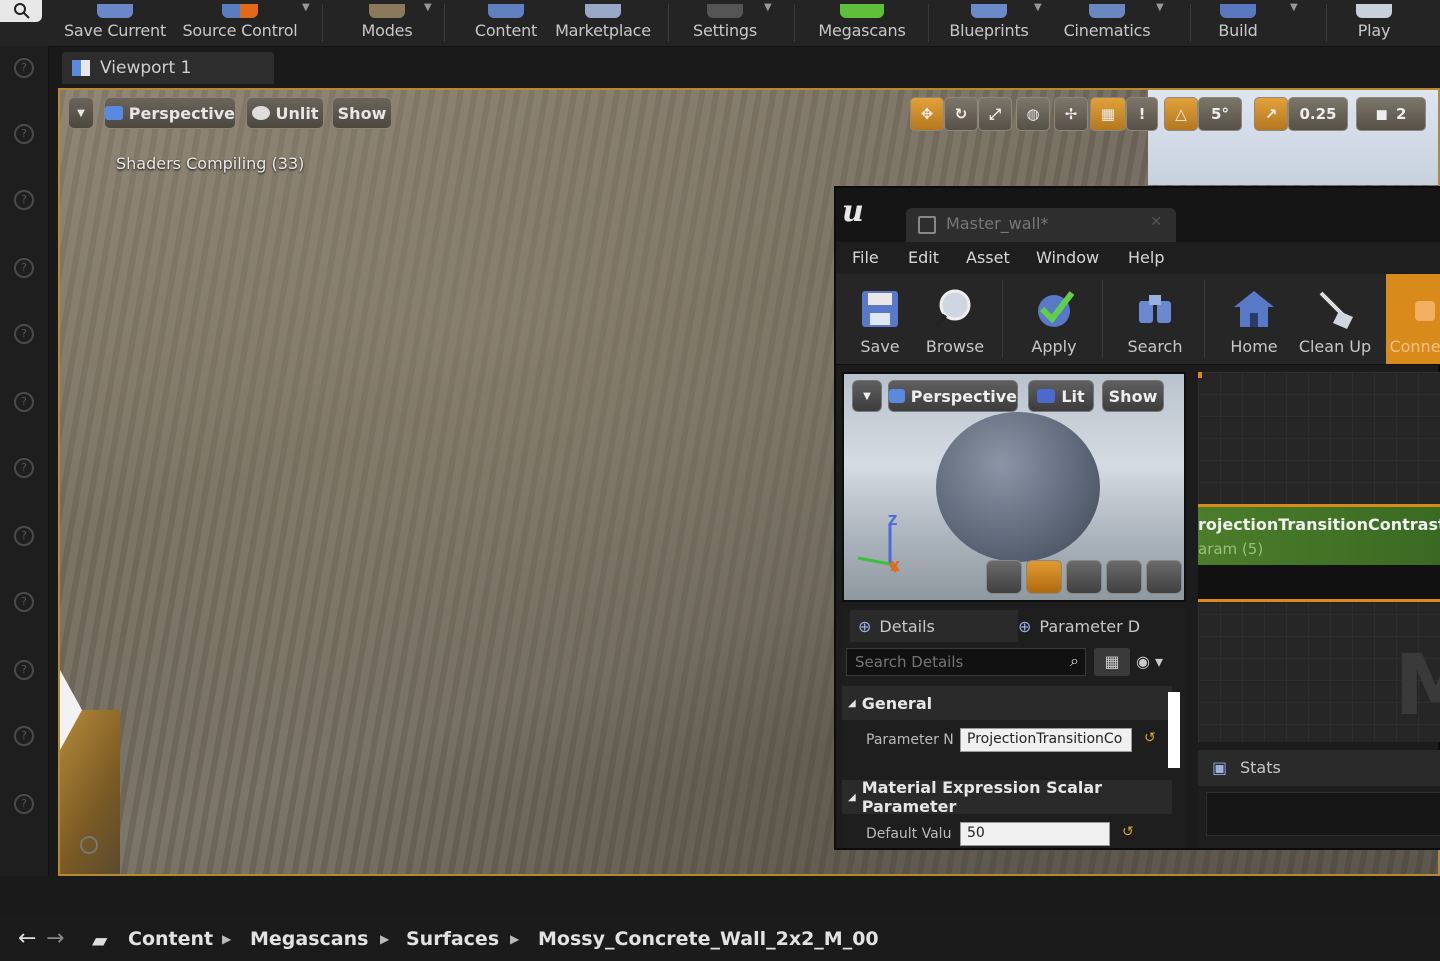 This screenshot has width=1440, height=961. What do you see at coordinates (1112, 662) in the screenshot?
I see `grid-view-icon: ▦` at bounding box center [1112, 662].